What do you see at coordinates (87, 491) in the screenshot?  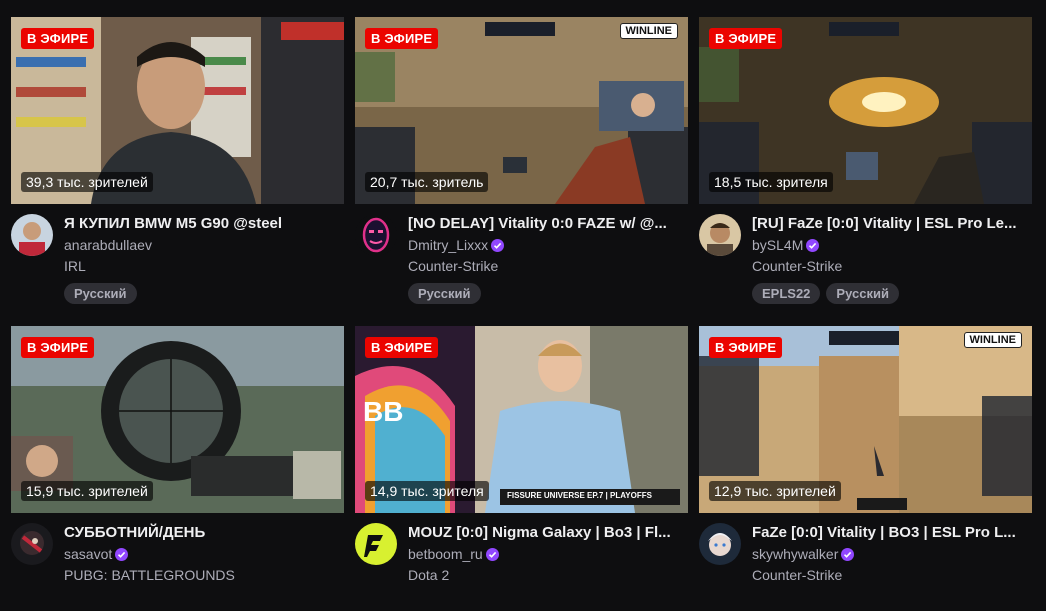 I see `viewer-count: 15,9 тыс. зрителей` at bounding box center [87, 491].